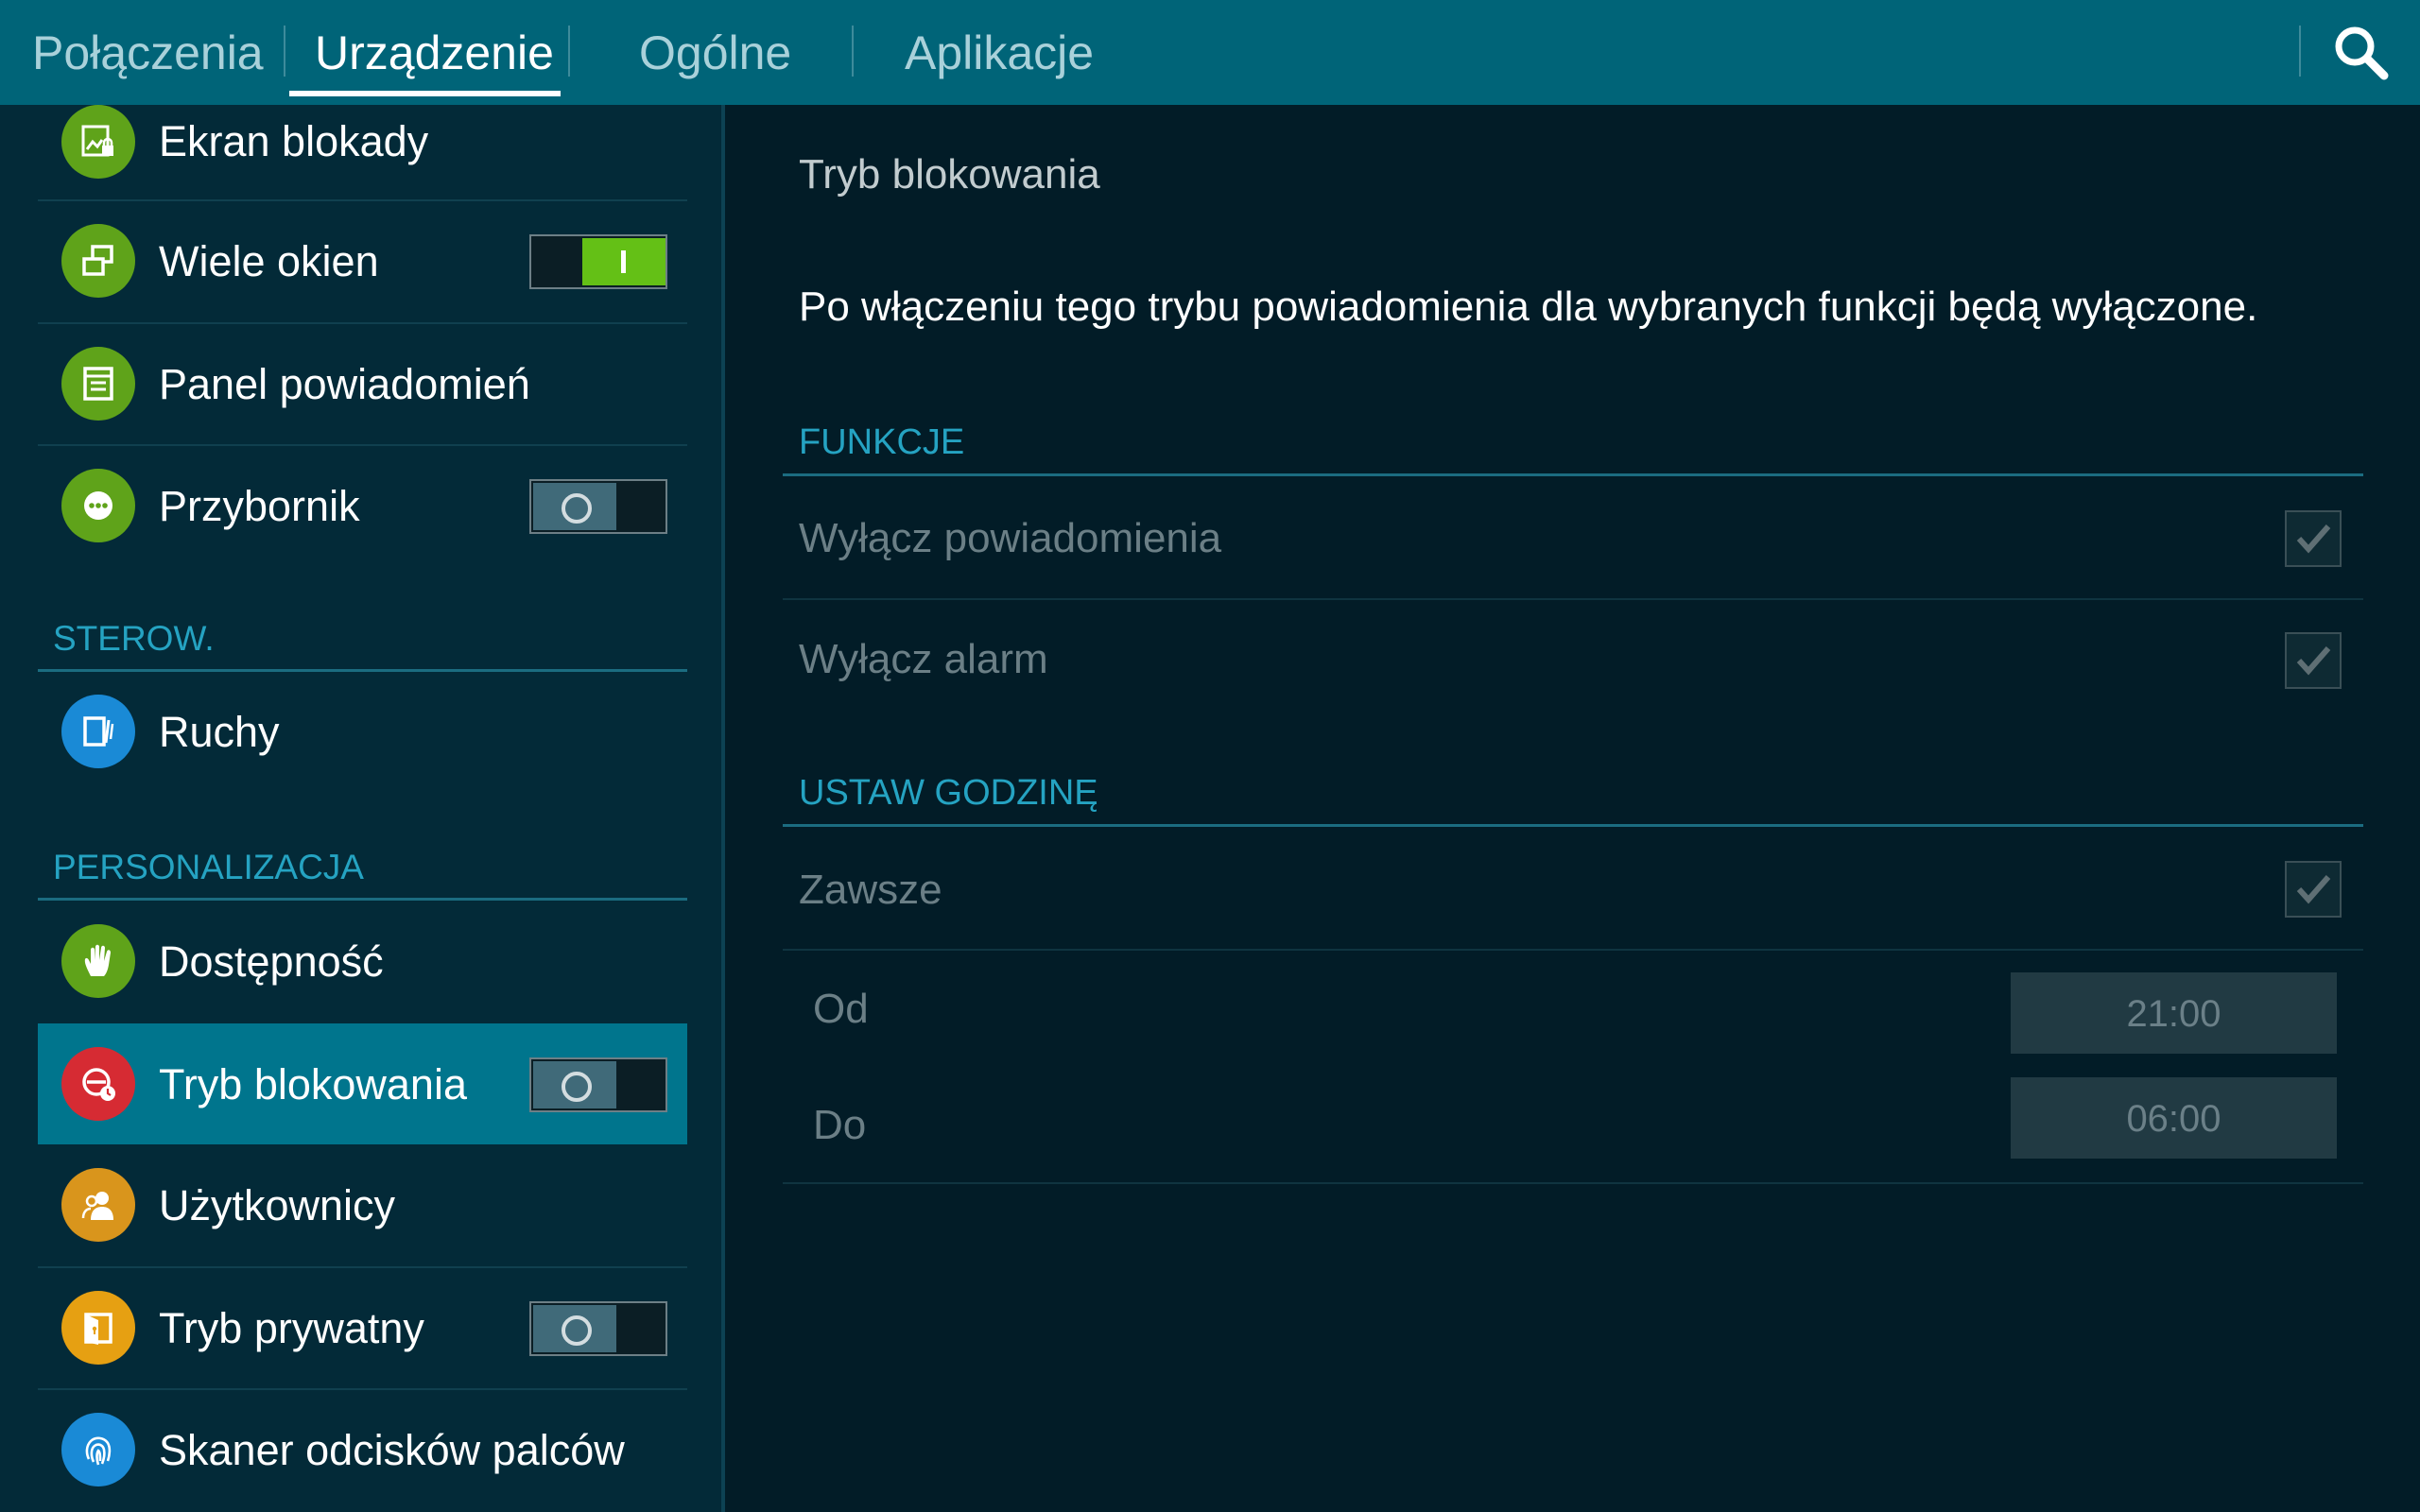  I want to click on sidebar-item-lock-screen: Ekran blokady, so click(362, 152).